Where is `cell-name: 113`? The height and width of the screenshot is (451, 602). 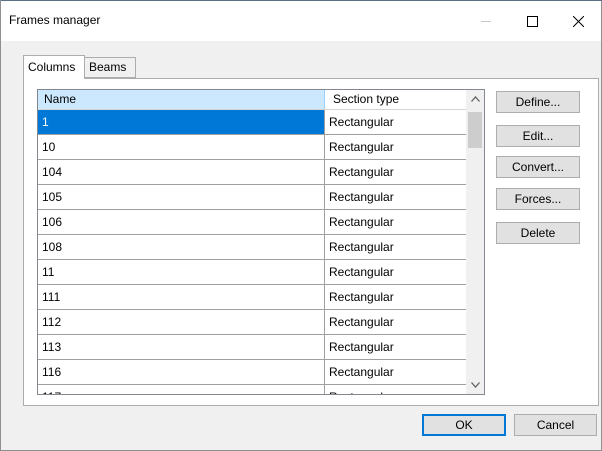 cell-name: 113 is located at coordinates (181, 347).